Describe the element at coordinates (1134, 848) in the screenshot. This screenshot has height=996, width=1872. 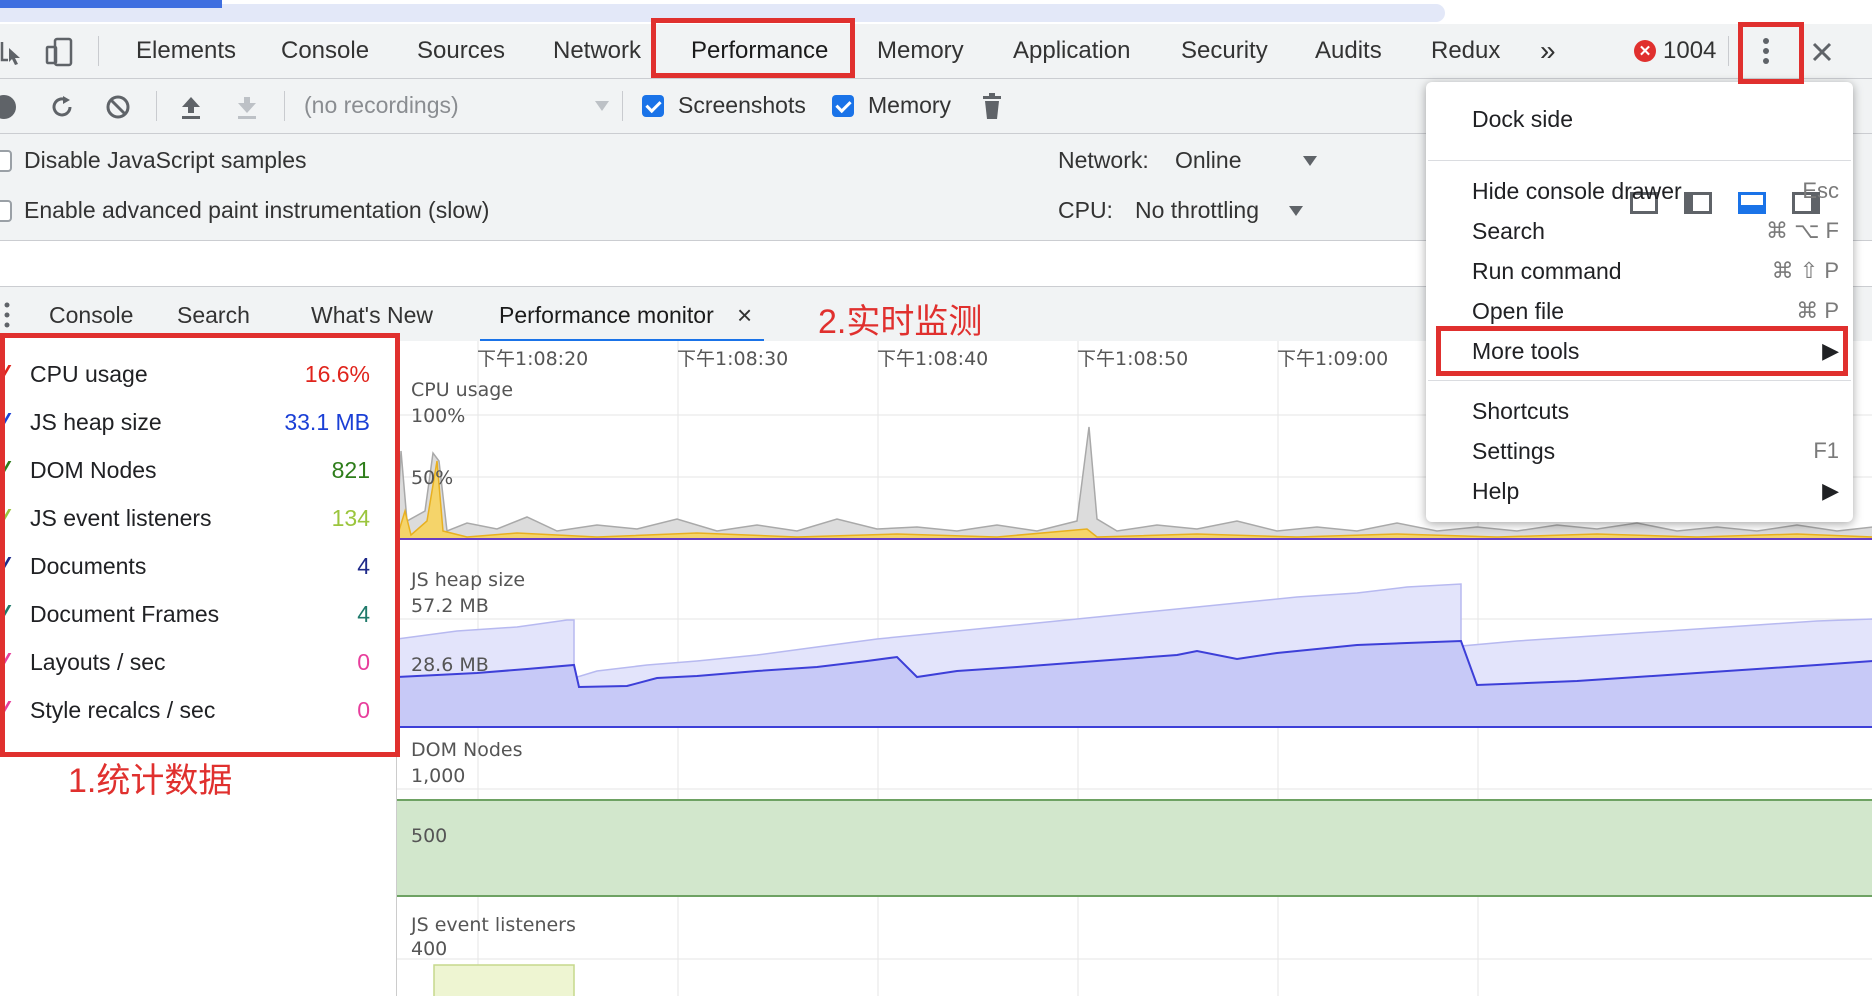
I see `dom-nodes-area` at that location.